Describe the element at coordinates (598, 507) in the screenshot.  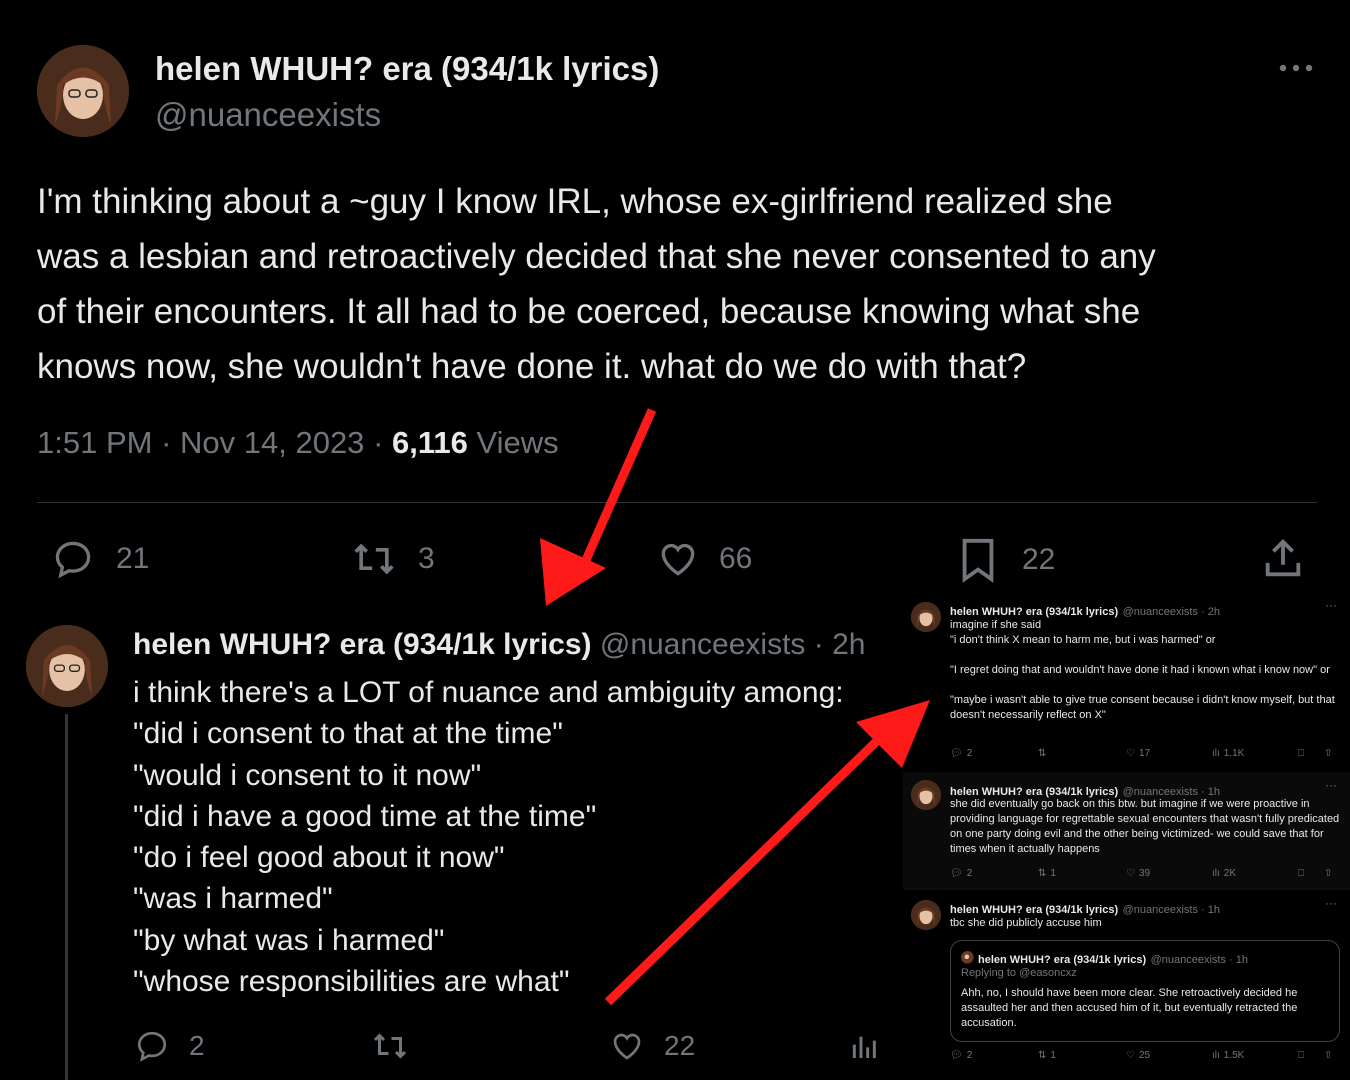
I see `arrow-down` at that location.